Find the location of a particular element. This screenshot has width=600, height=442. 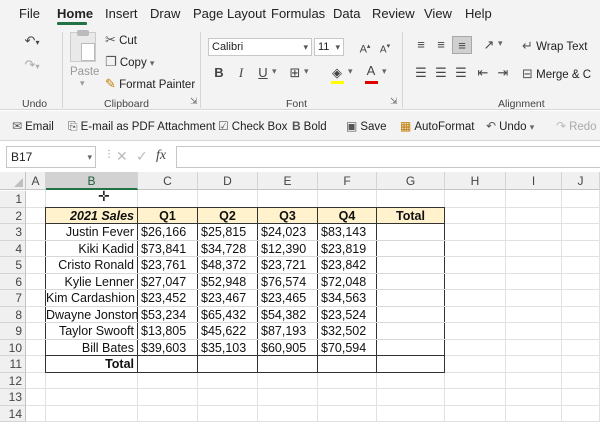

name-cell: Justin Fever is located at coordinates (91, 232).